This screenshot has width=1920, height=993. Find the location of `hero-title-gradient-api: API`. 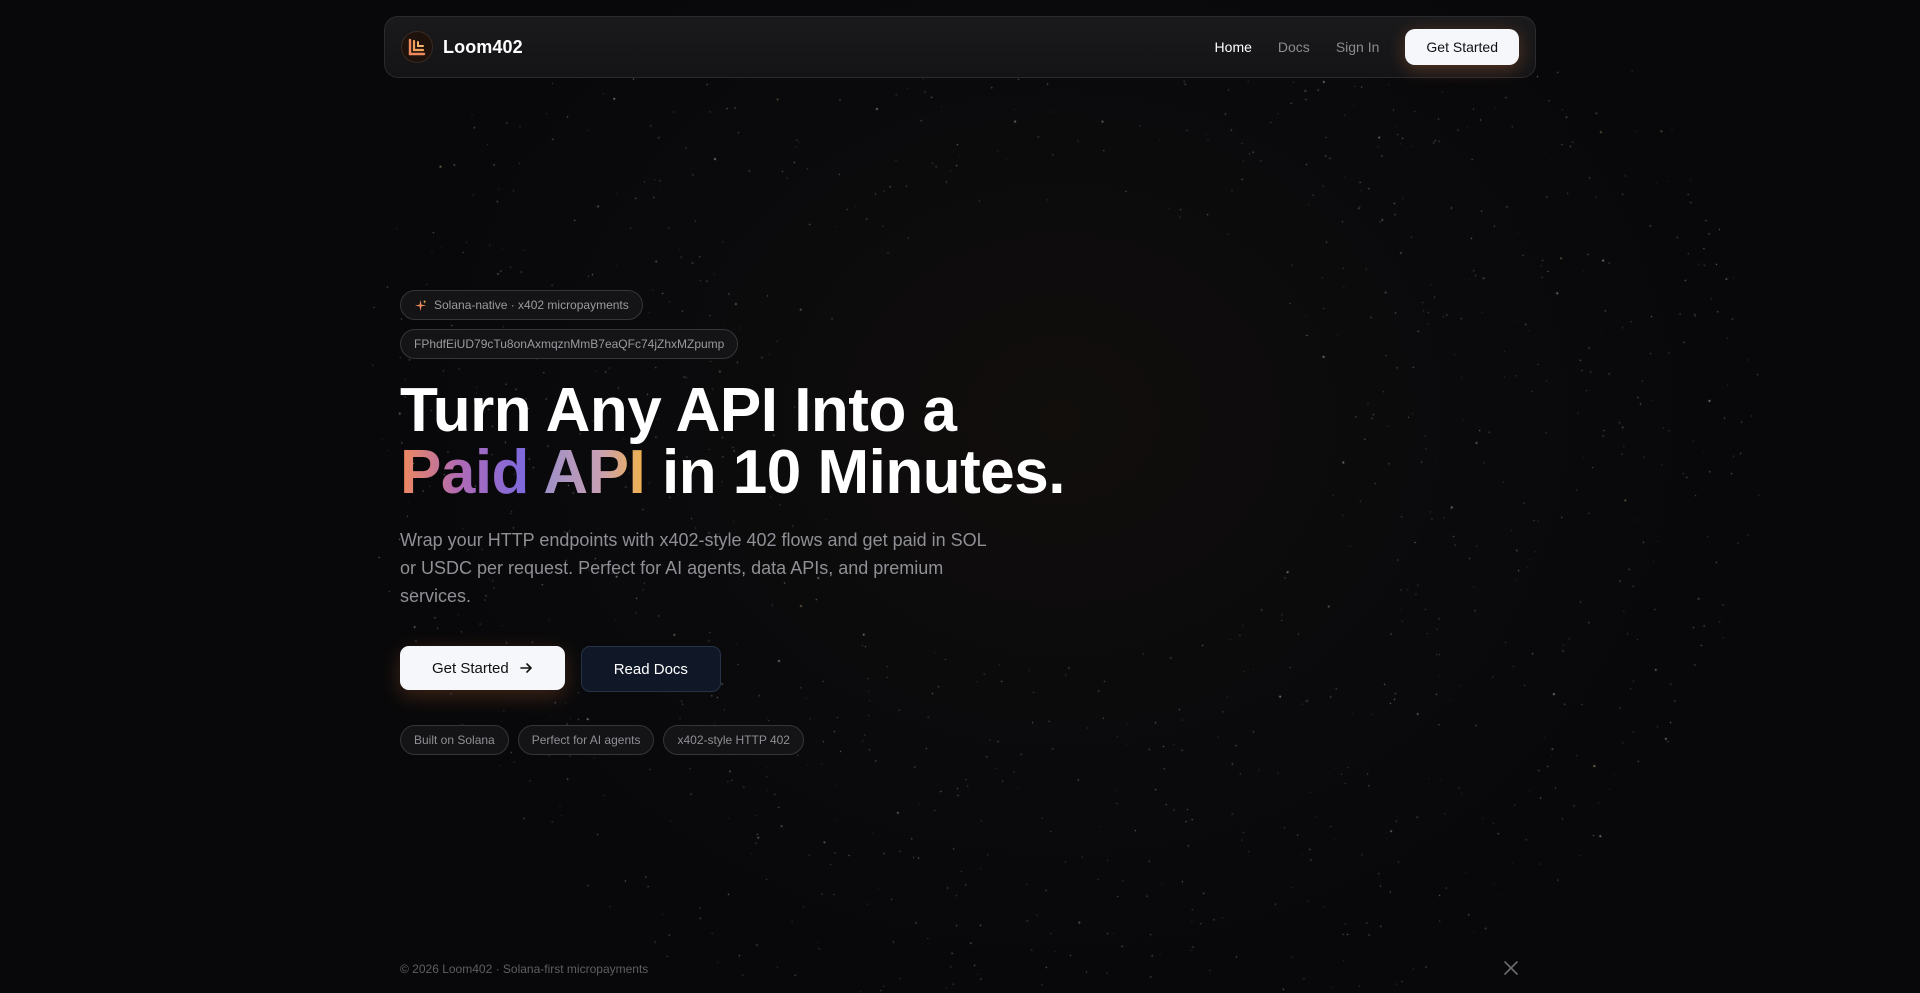

hero-title-gradient-api: API is located at coordinates (594, 472).